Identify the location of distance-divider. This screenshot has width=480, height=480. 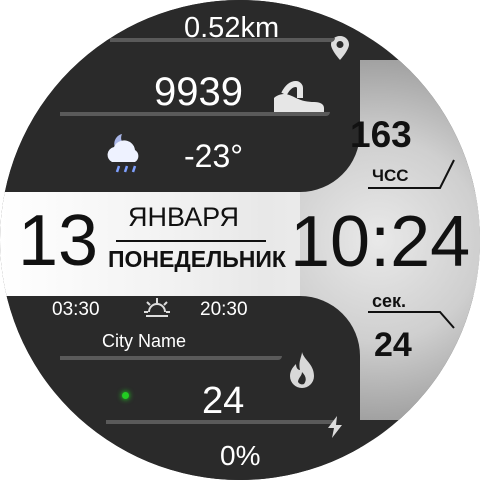
(222, 40).